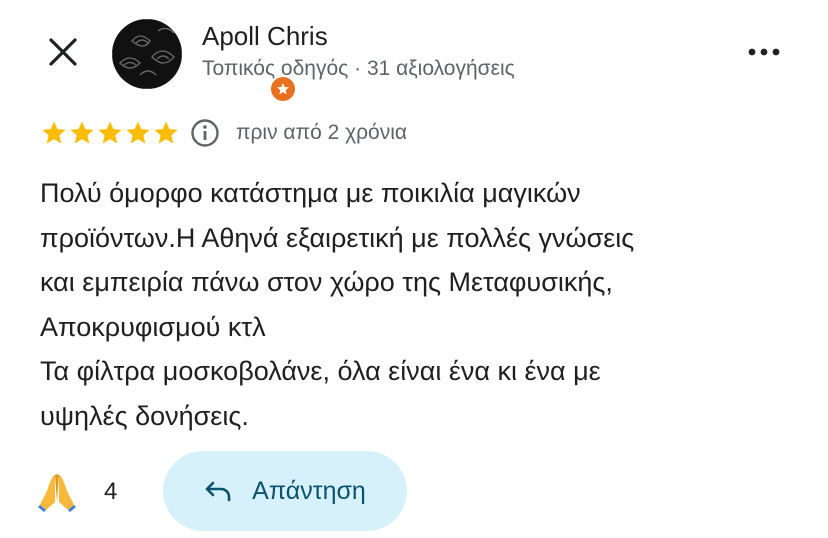  I want to click on star-rating, so click(110, 133).